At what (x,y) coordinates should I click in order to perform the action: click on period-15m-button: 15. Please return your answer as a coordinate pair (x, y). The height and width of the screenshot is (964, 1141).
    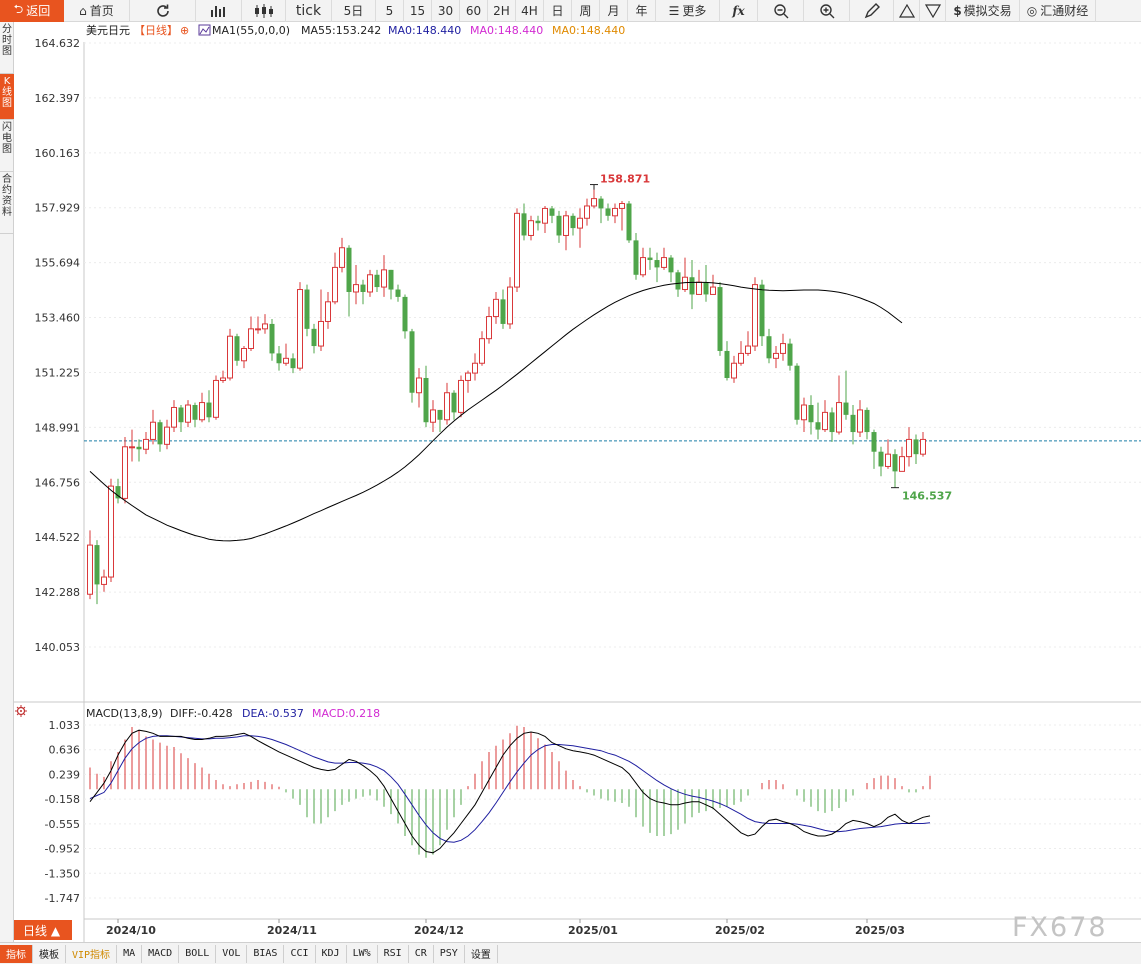
    Looking at the image, I should click on (418, 11).